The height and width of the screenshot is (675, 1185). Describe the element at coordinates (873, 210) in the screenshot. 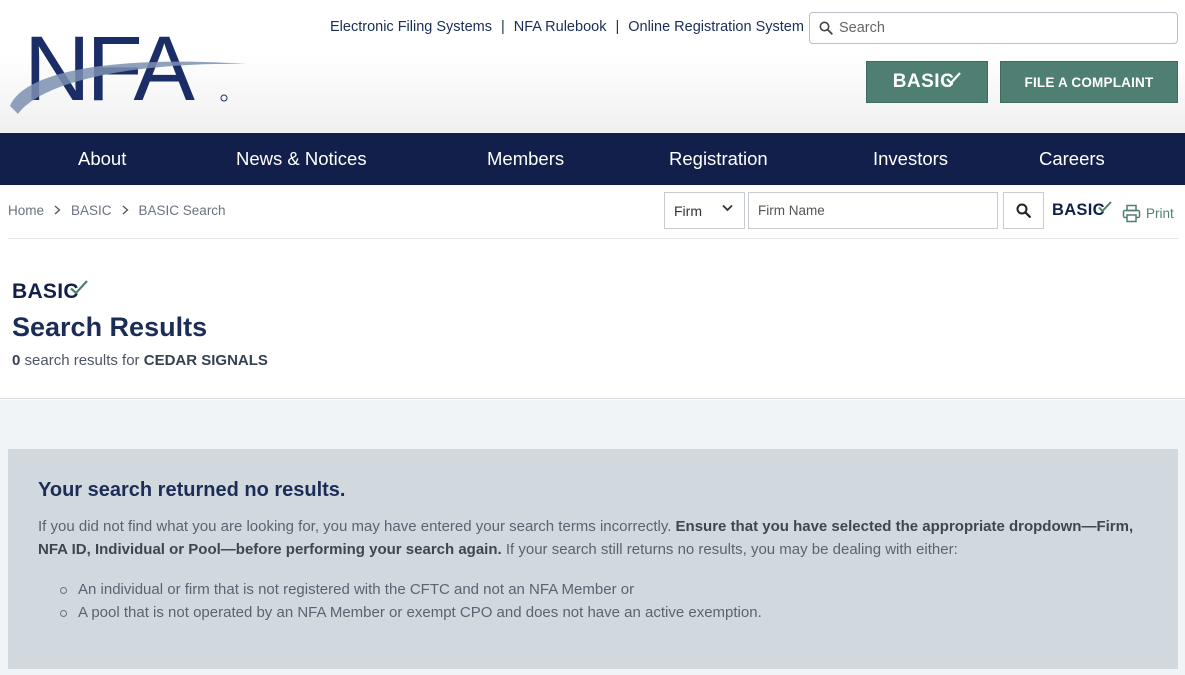

I see `firm-name-input` at that location.